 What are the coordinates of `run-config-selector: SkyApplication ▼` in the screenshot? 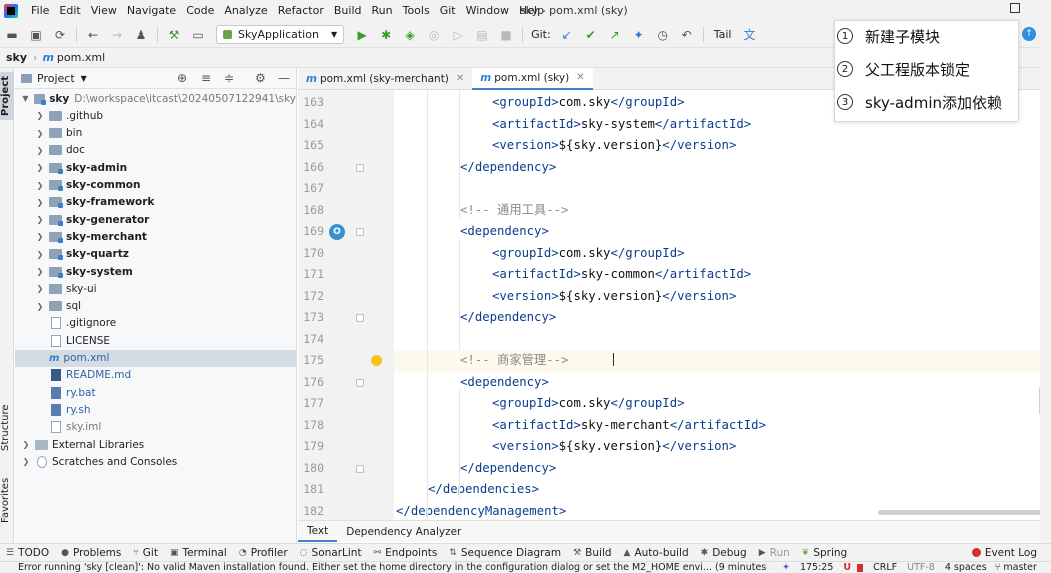 It's located at (280, 34).